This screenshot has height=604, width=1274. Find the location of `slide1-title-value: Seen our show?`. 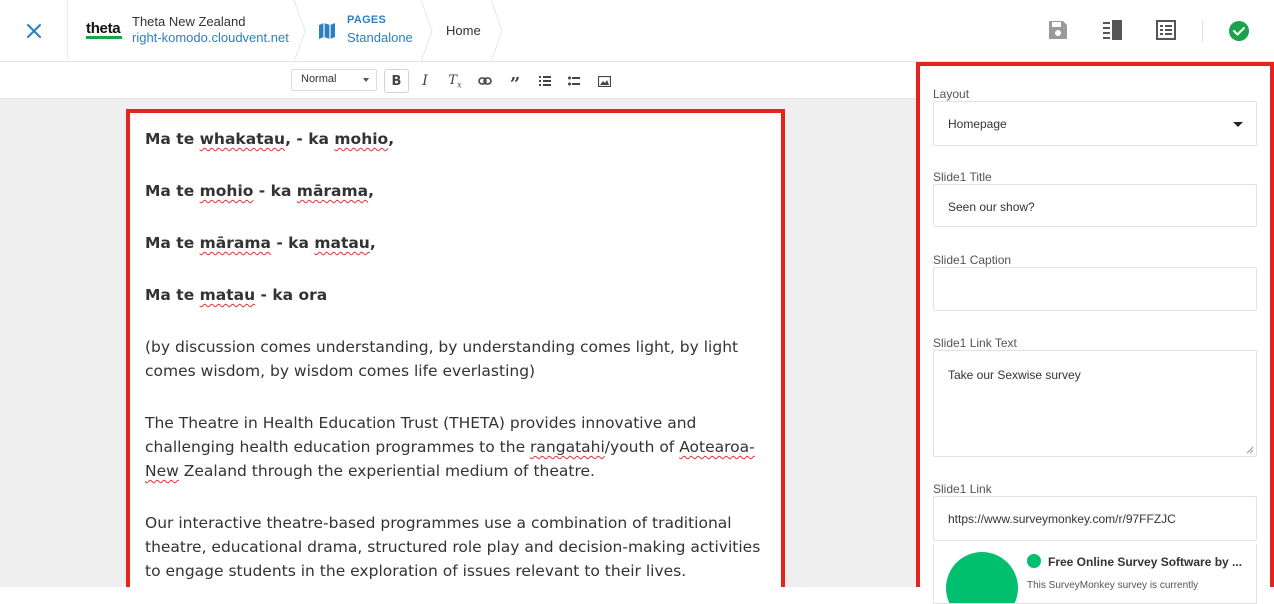

slide1-title-value: Seen our show? is located at coordinates (991, 207).